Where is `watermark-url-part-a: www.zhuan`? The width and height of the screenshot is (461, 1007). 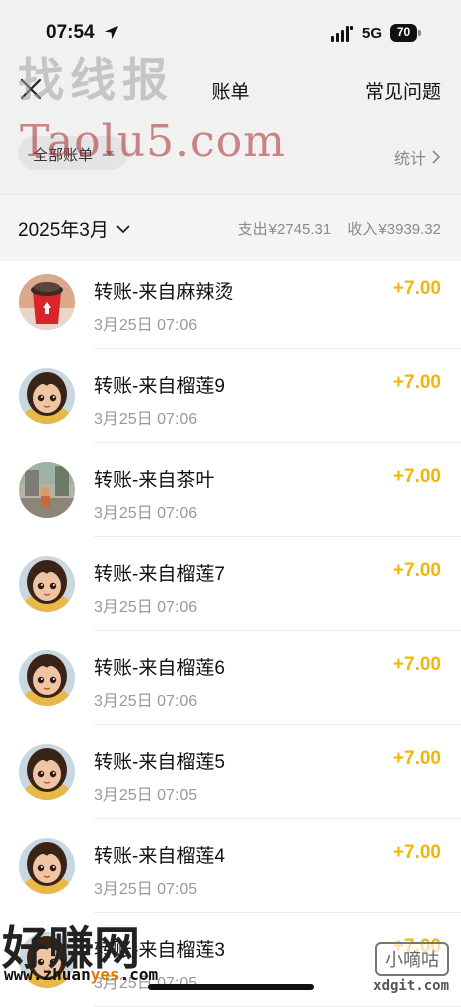 watermark-url-part-a: www.zhuan is located at coordinates (47, 974).